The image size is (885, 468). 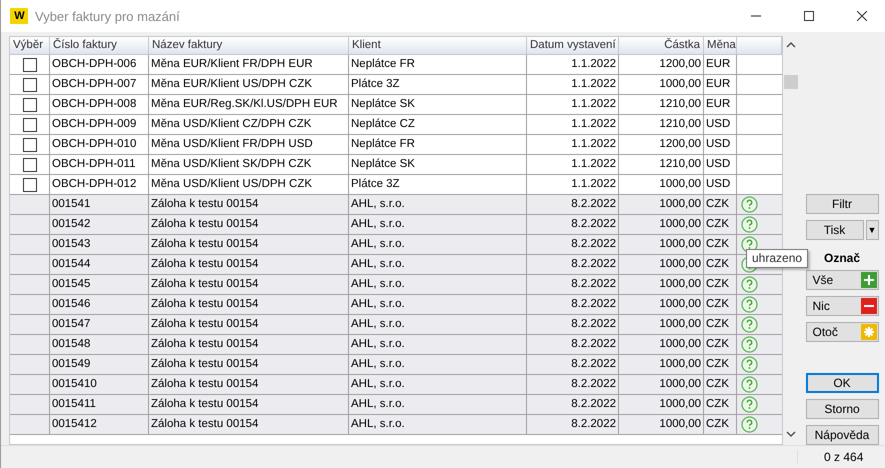 I want to click on table-cell: 001543, so click(x=99, y=244).